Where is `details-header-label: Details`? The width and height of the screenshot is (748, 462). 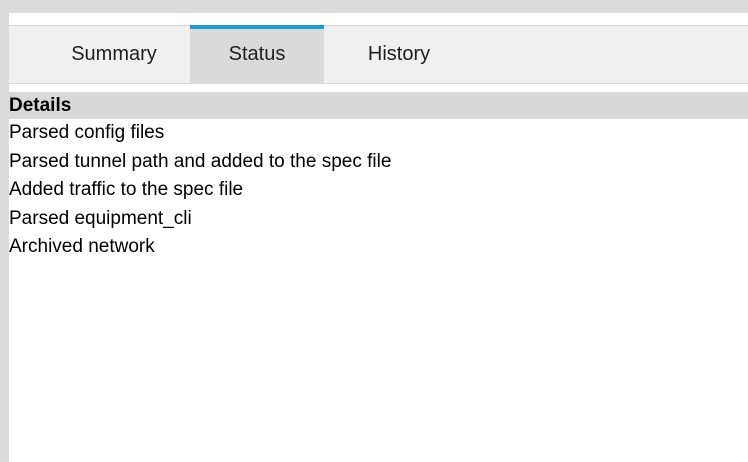 details-header-label: Details is located at coordinates (40, 105).